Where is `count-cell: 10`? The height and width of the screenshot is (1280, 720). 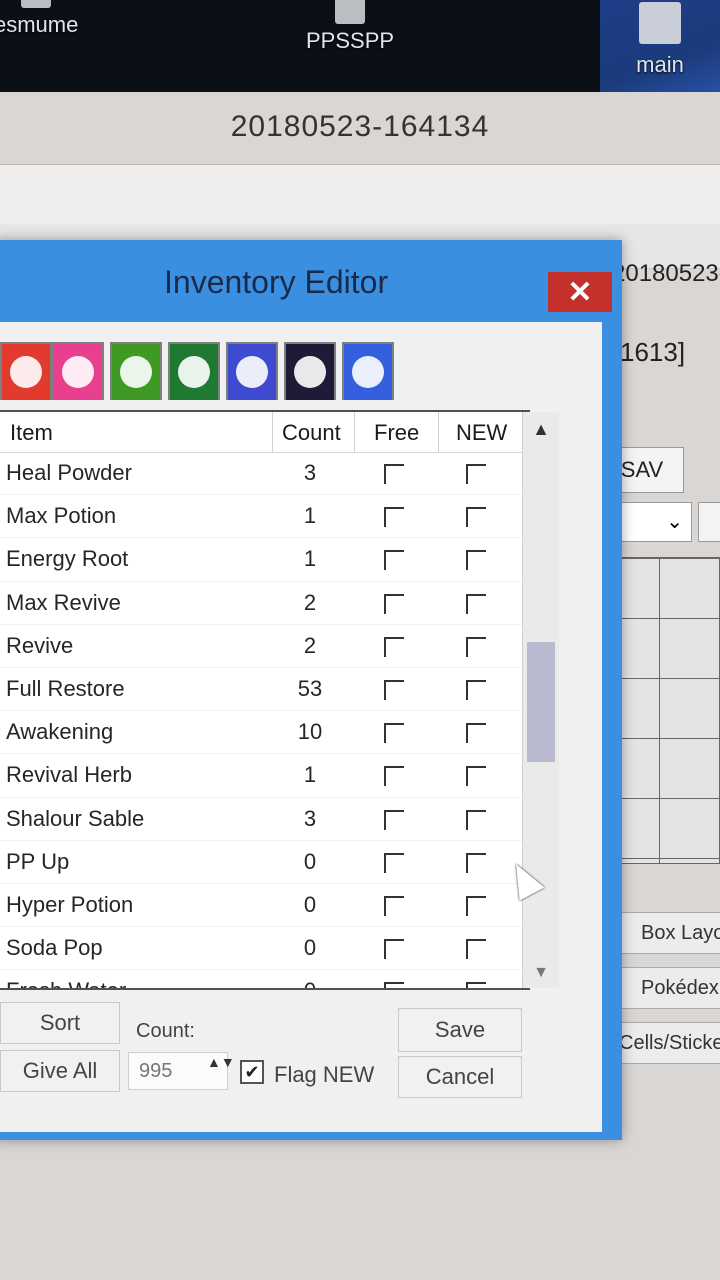
count-cell: 10 is located at coordinates (310, 732).